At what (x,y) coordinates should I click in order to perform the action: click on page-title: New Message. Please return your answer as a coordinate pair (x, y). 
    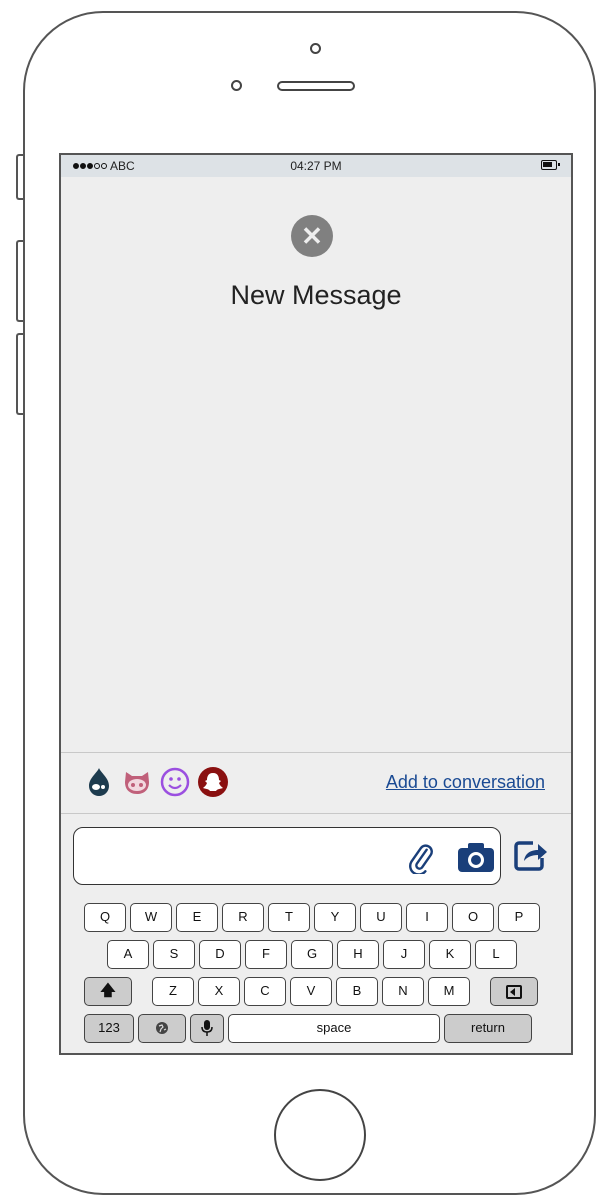
    Looking at the image, I should click on (316, 295).